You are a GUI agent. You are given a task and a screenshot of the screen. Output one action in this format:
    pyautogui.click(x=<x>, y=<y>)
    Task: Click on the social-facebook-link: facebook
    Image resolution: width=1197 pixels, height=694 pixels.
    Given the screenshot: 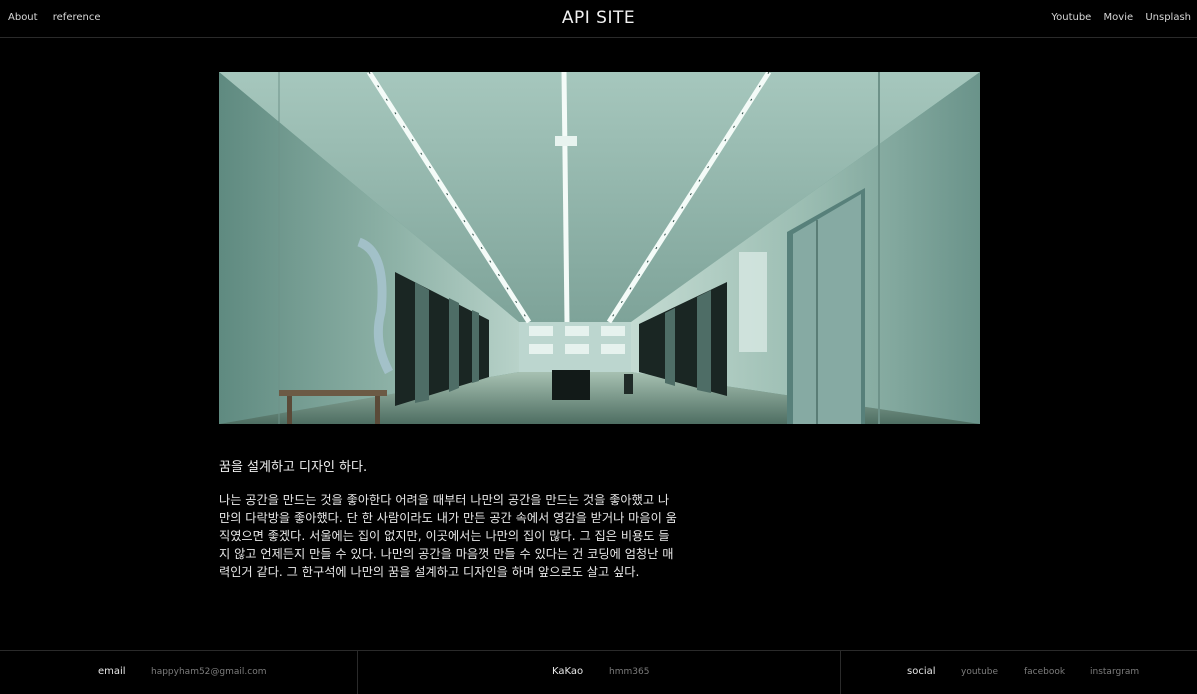 What is the action you would take?
    pyautogui.click(x=1044, y=672)
    